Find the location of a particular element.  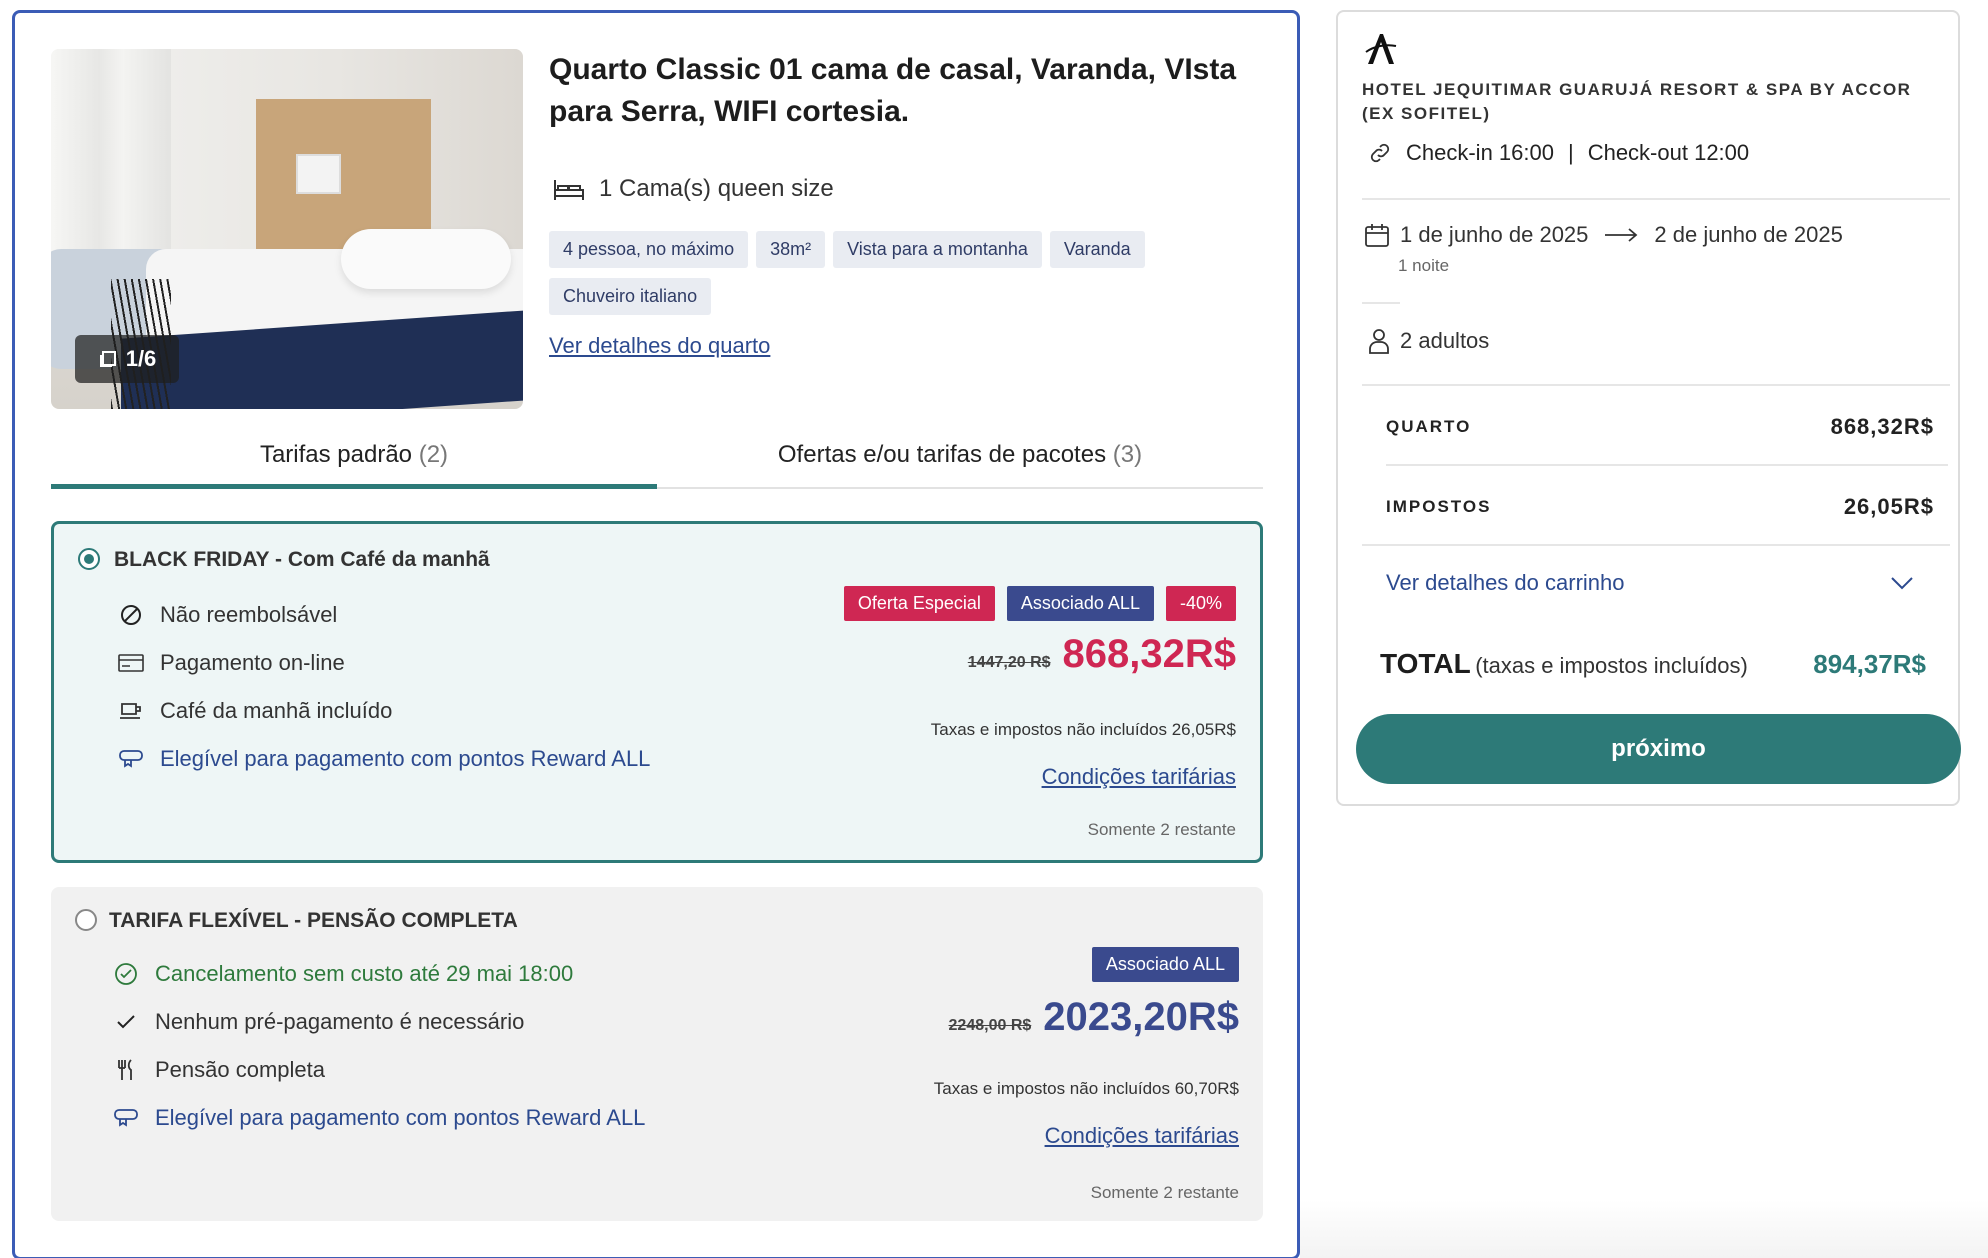

guests-text: 2 adultos is located at coordinates (1445, 340).